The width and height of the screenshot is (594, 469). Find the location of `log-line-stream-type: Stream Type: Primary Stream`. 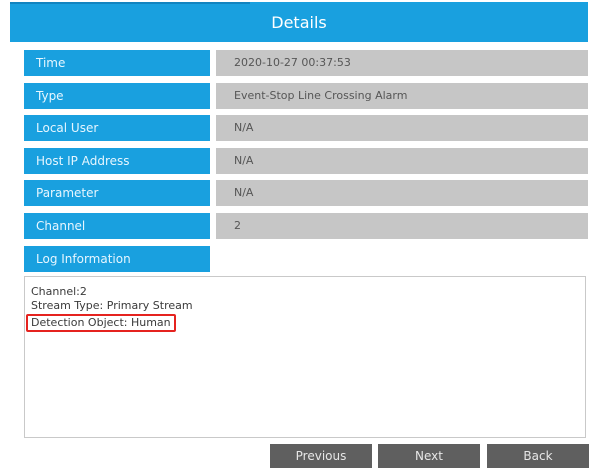

log-line-stream-type: Stream Type: Primary Stream is located at coordinates (112, 305).